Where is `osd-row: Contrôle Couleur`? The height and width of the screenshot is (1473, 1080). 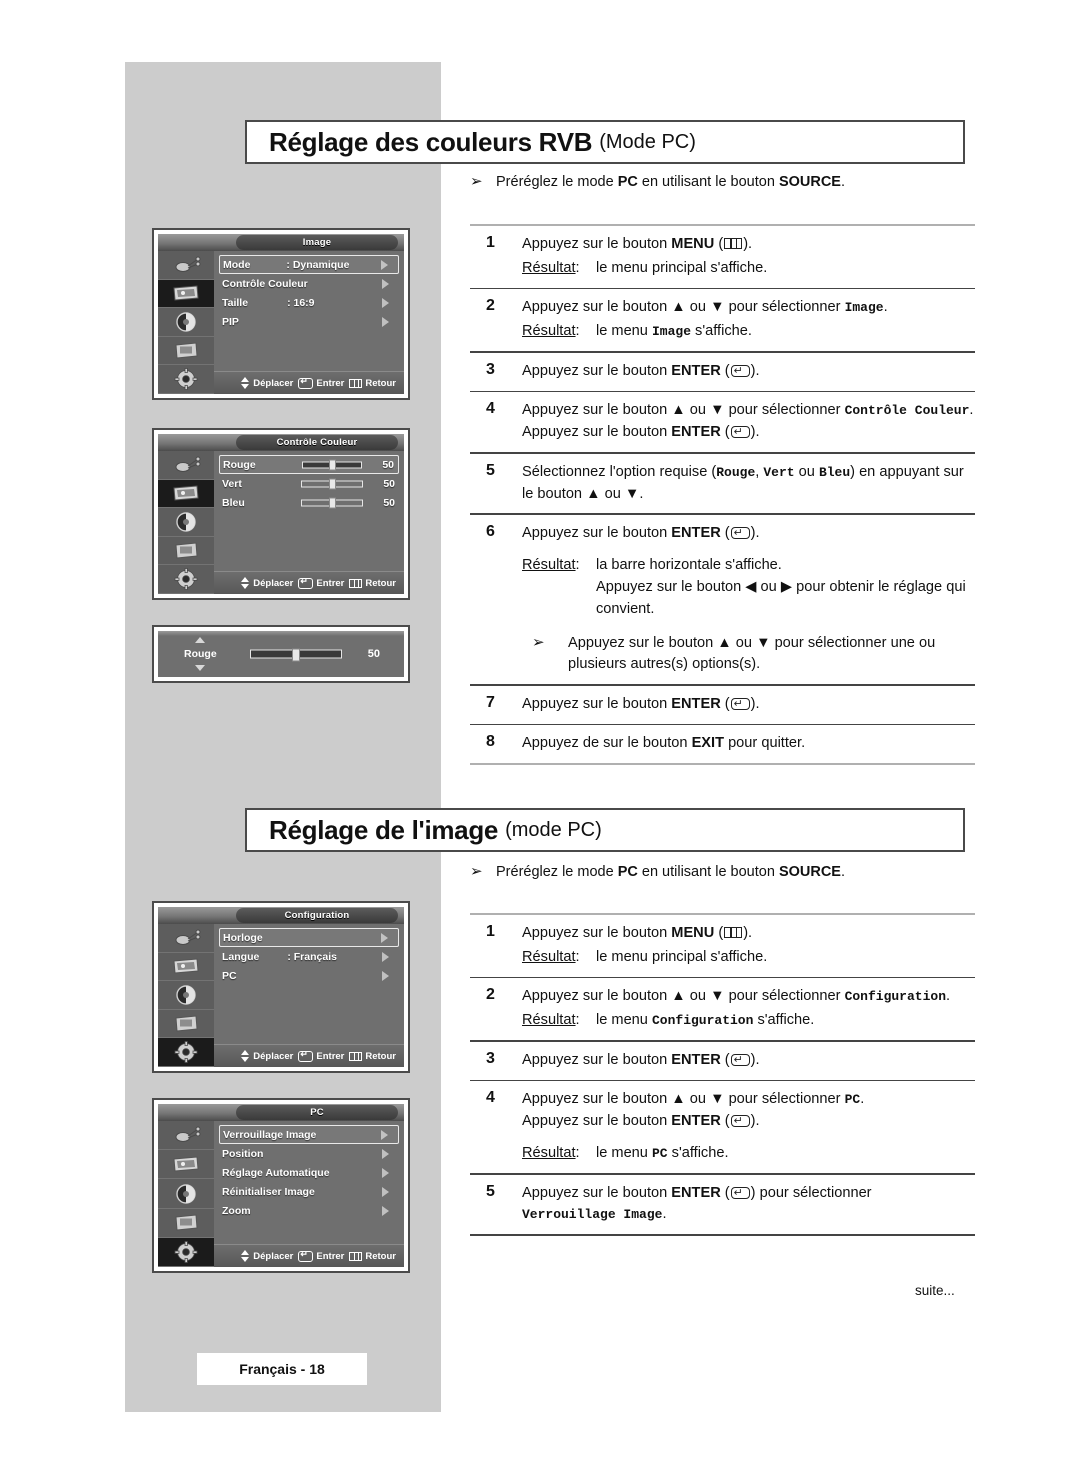 osd-row: Contrôle Couleur is located at coordinates (309, 283).